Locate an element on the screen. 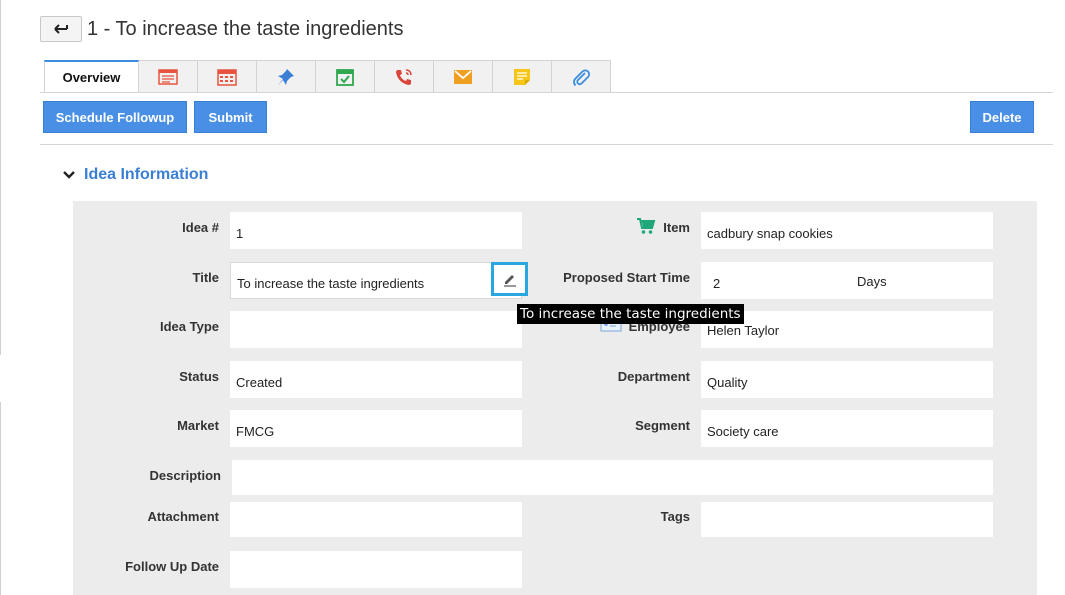 The image size is (1065, 595). tab-attachment is located at coordinates (581, 76).